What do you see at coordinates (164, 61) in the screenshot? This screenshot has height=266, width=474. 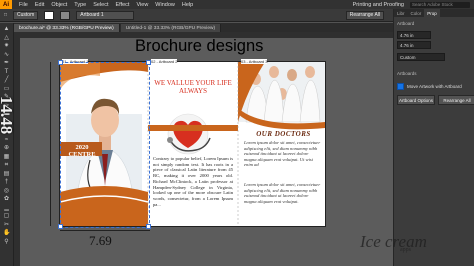 I see `artboard-label-2: 02 - Artboard 2` at bounding box center [164, 61].